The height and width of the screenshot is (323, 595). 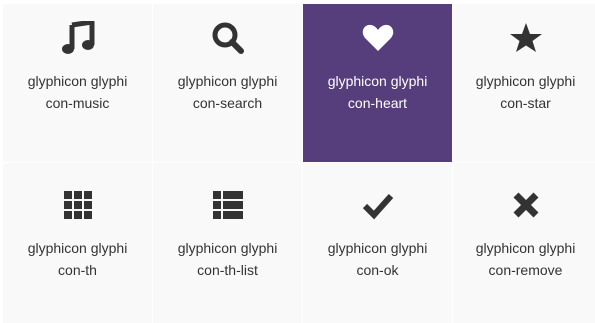 What do you see at coordinates (227, 92) in the screenshot?
I see `glyph-label: glyphicon glyphicon-search` at bounding box center [227, 92].